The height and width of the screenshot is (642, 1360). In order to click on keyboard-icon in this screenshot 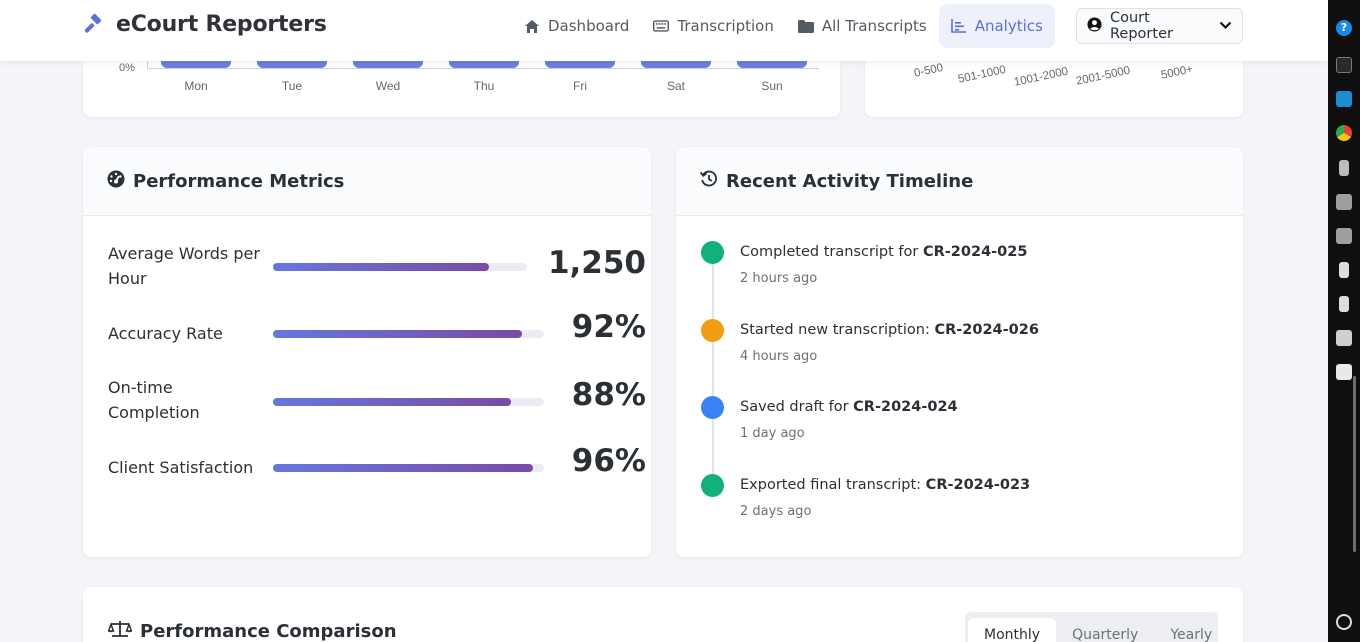, I will do `click(661, 26)`.